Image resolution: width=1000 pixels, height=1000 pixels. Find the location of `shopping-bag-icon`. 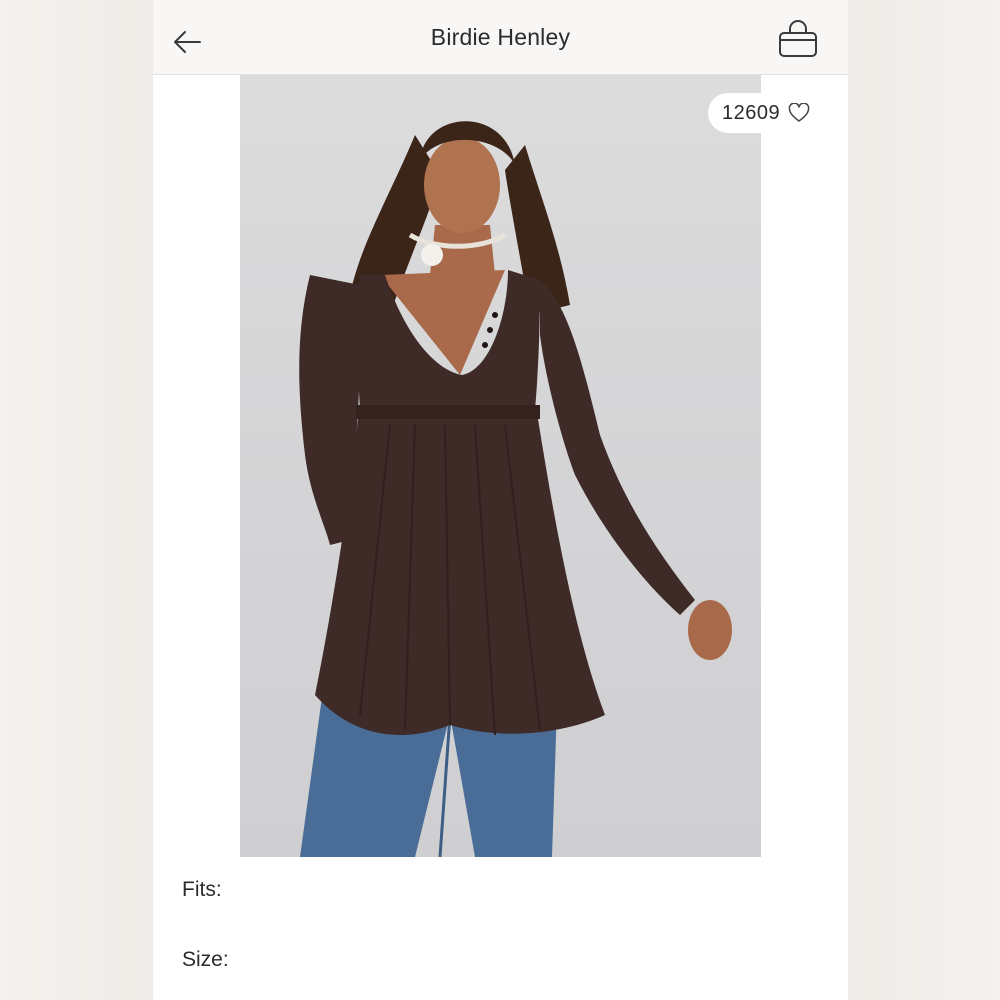

shopping-bag-icon is located at coordinates (798, 38).